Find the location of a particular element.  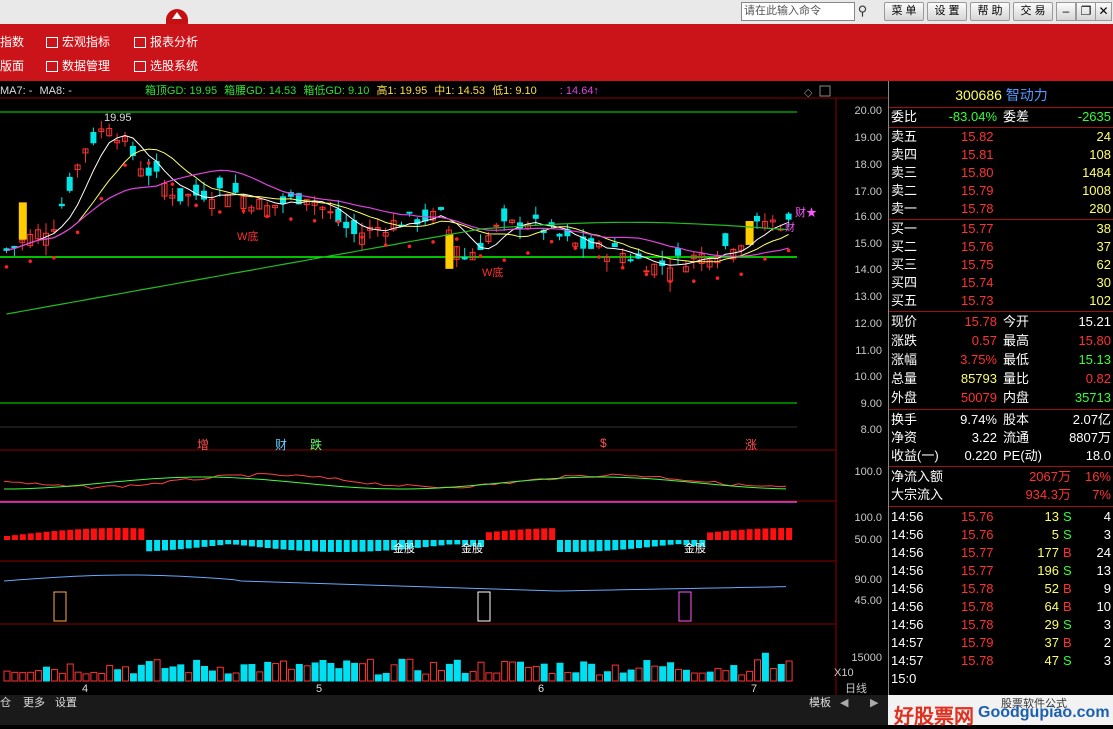

menu-button: 菜 单 is located at coordinates (904, 11).